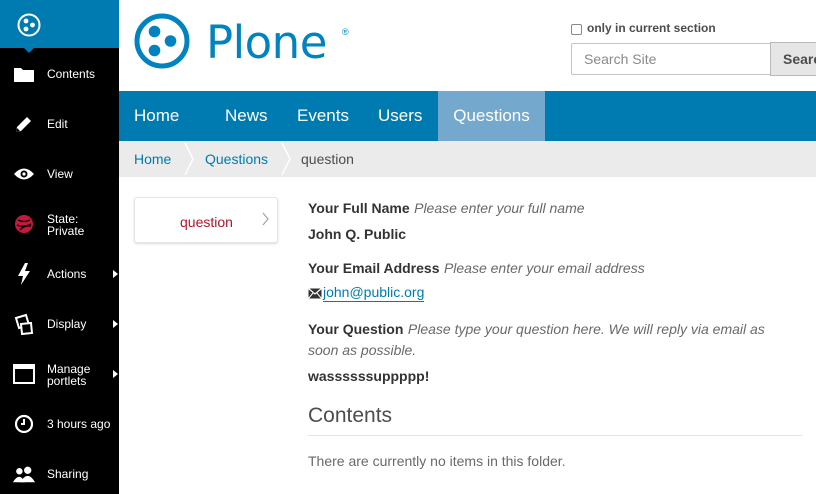 The width and height of the screenshot is (816, 494). What do you see at coordinates (357, 234) in the screenshot?
I see `full-name-value: John Q. Public` at bounding box center [357, 234].